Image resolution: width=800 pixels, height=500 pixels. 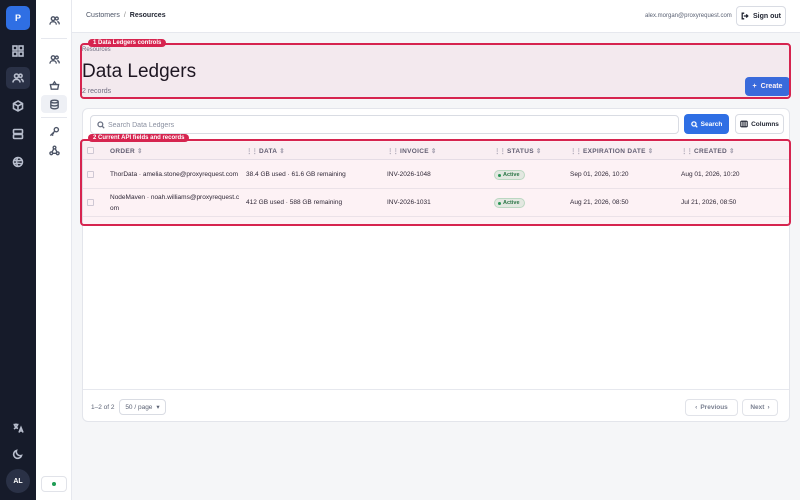 I want to click on sidebar-item-network, so click(x=54, y=150).